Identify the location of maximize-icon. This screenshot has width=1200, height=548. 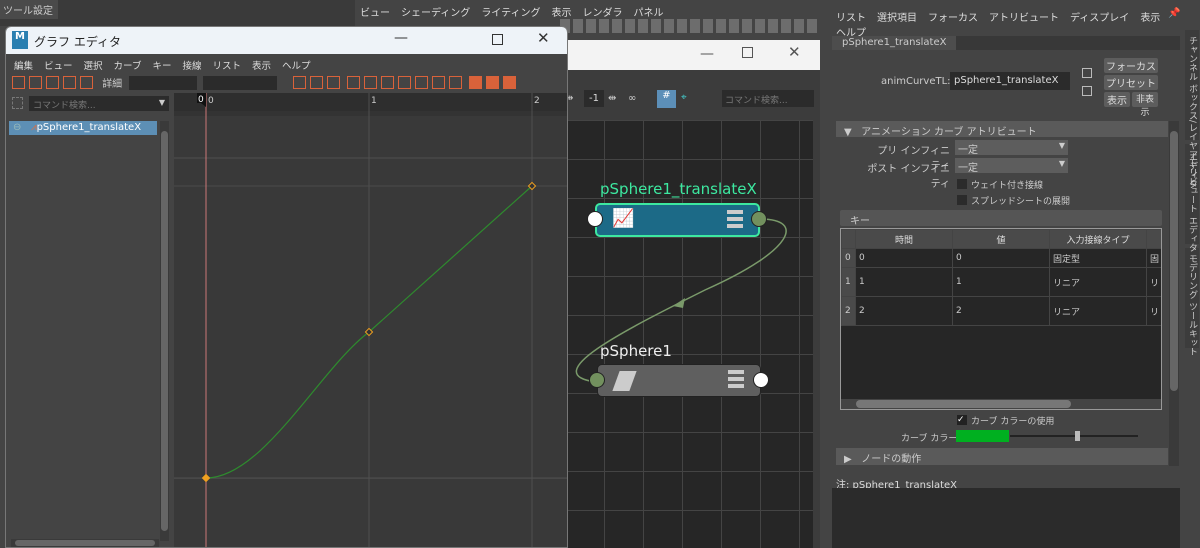
(747, 52).